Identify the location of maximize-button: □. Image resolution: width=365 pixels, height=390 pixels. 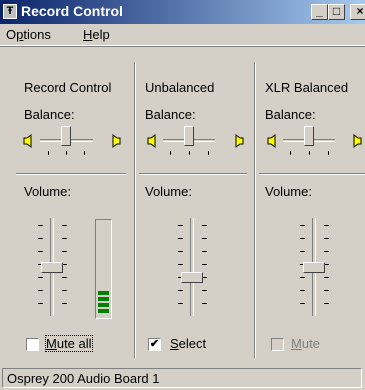
(336, 12).